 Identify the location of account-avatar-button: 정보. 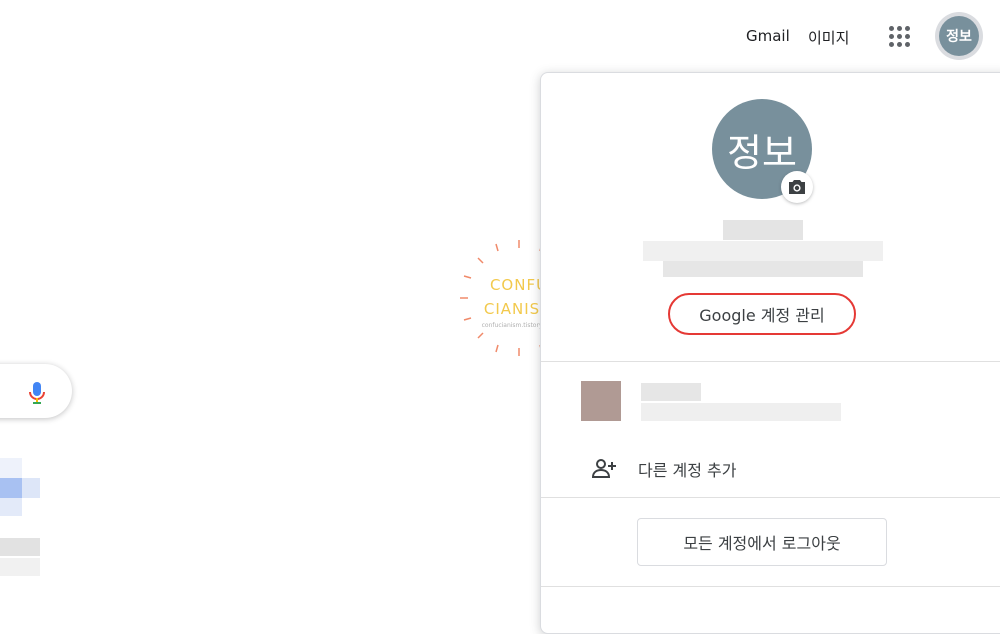
(959, 36).